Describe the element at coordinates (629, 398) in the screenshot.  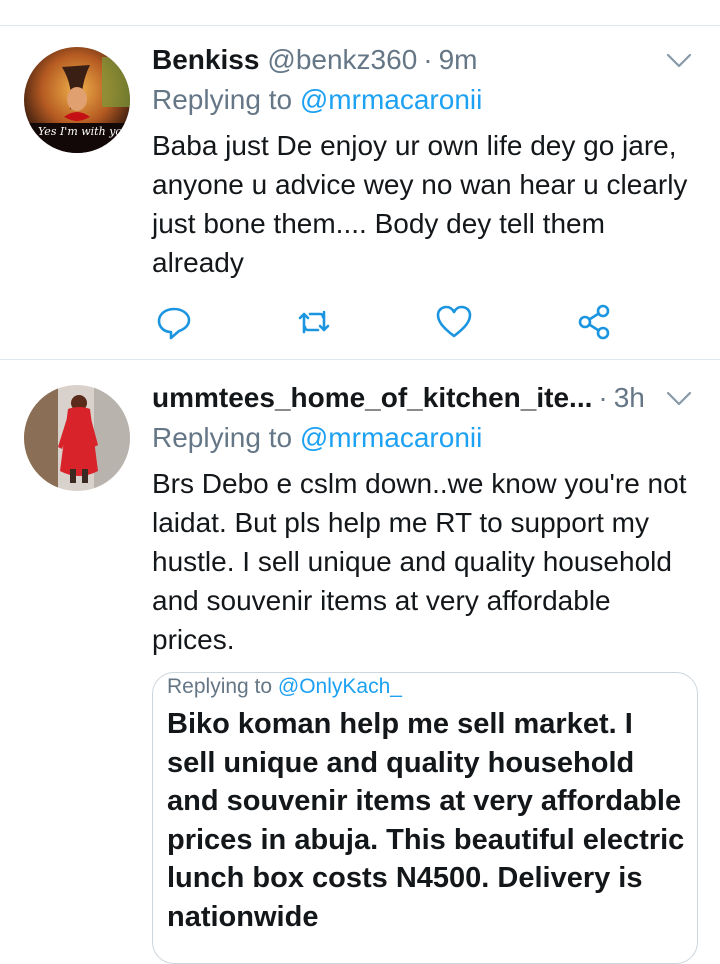
I see `timestamp: 3h` at that location.